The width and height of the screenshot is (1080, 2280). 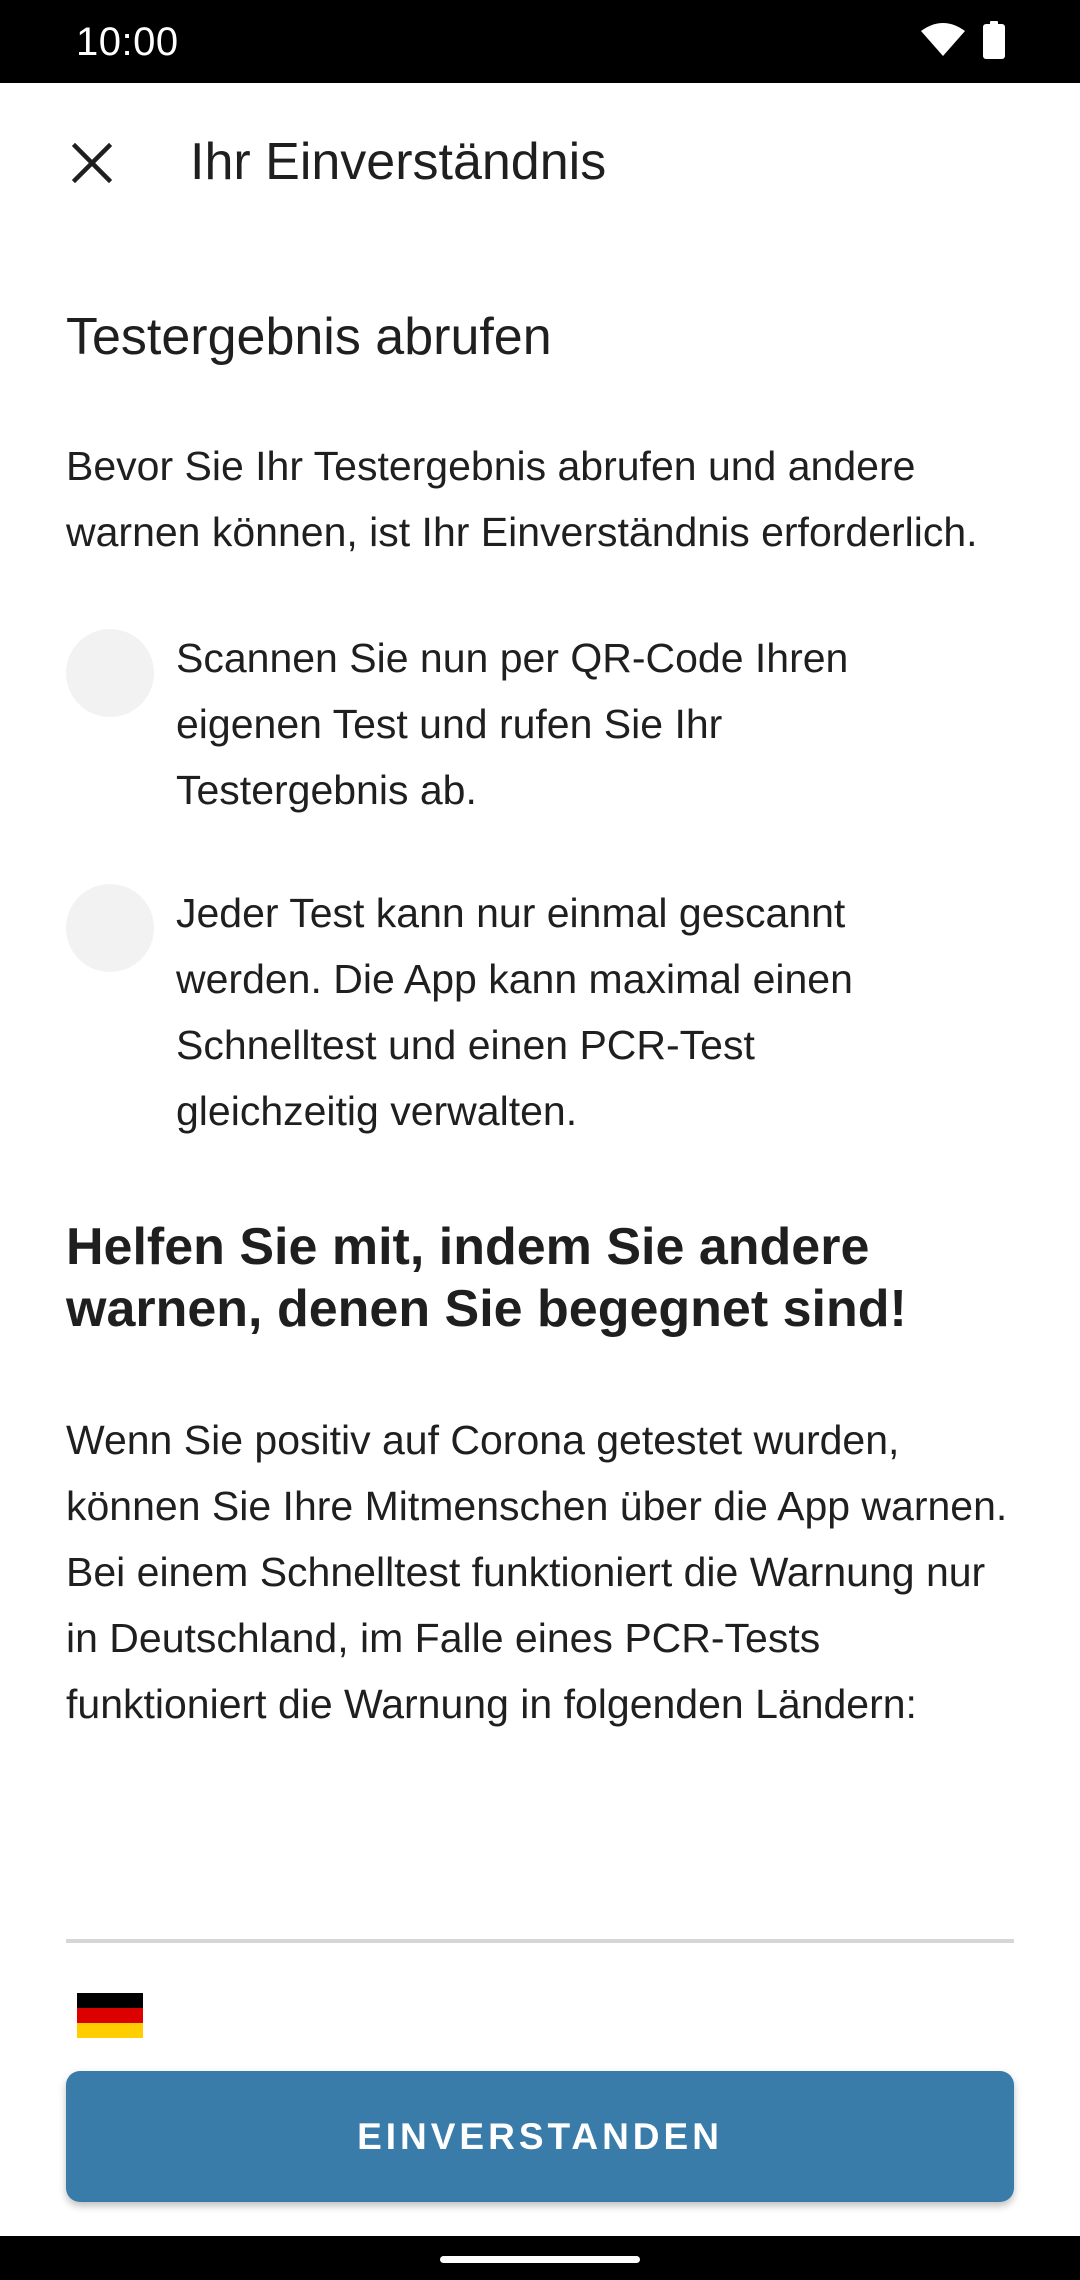 I want to click on status-time: 10:00, so click(x=127, y=42).